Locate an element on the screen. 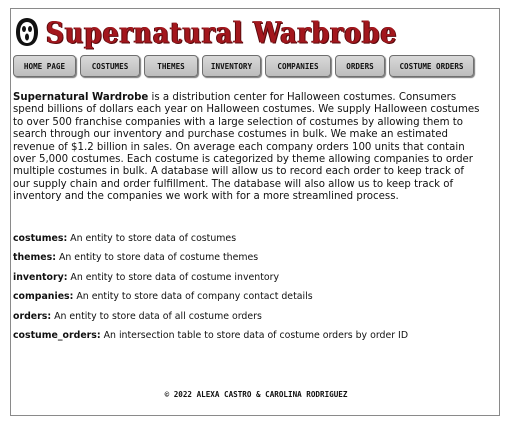 This screenshot has width=512, height=424. entity-name: costume_orders: is located at coordinates (57, 335).